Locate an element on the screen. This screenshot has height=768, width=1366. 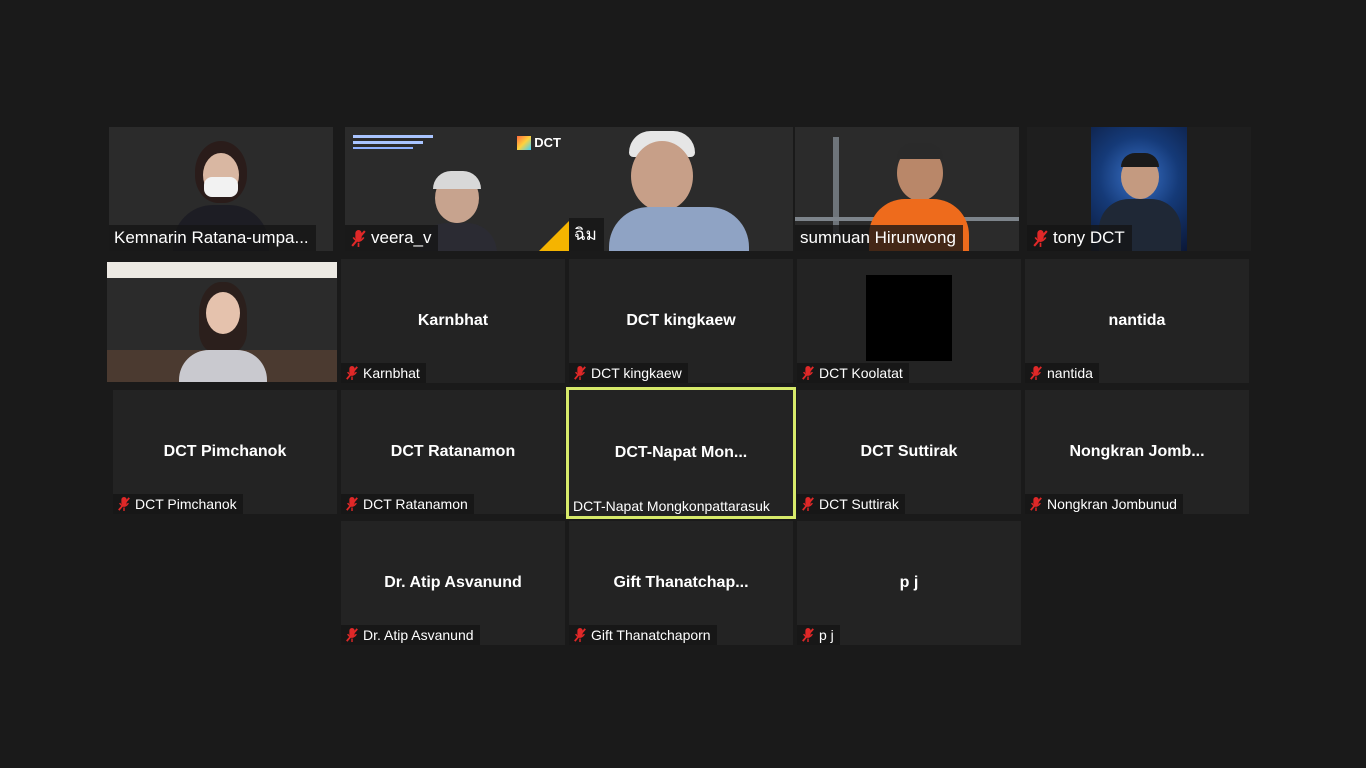
participant-name-label: DCT-Napat Mongkonpattarasuk is located at coordinates (671, 506).